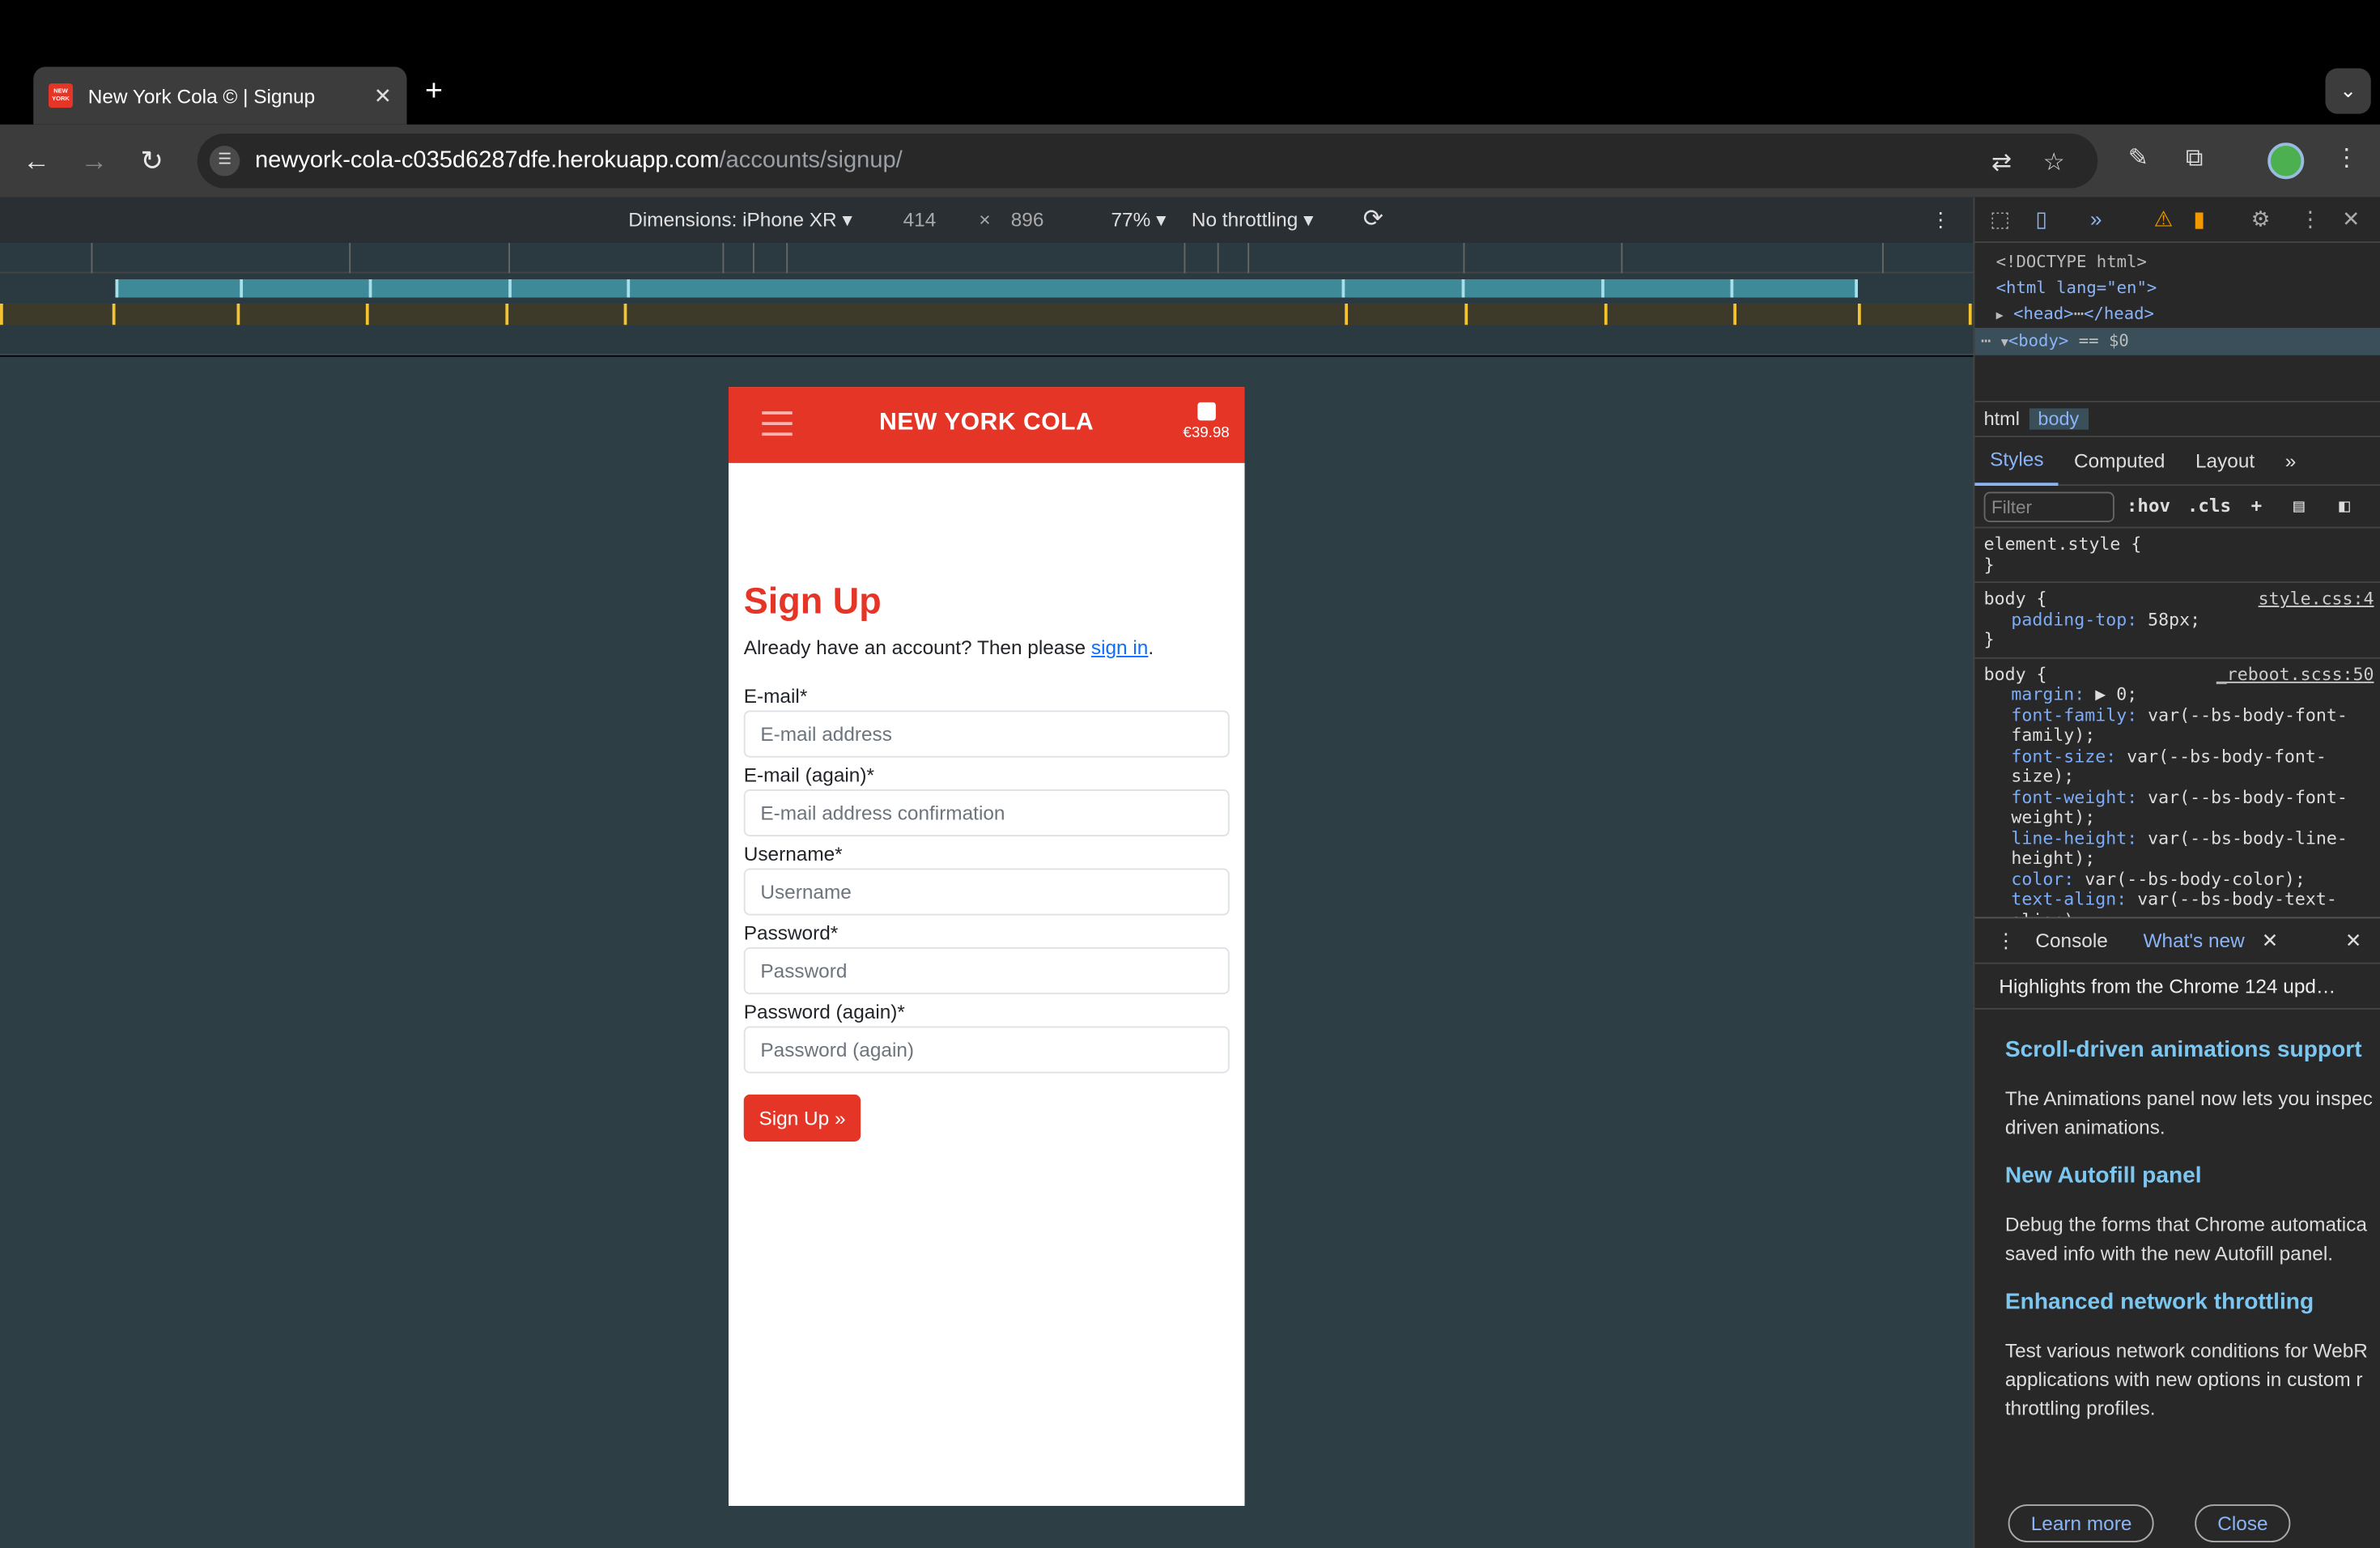  What do you see at coordinates (2198, 219) in the screenshot?
I see `issues-icon: ▮` at bounding box center [2198, 219].